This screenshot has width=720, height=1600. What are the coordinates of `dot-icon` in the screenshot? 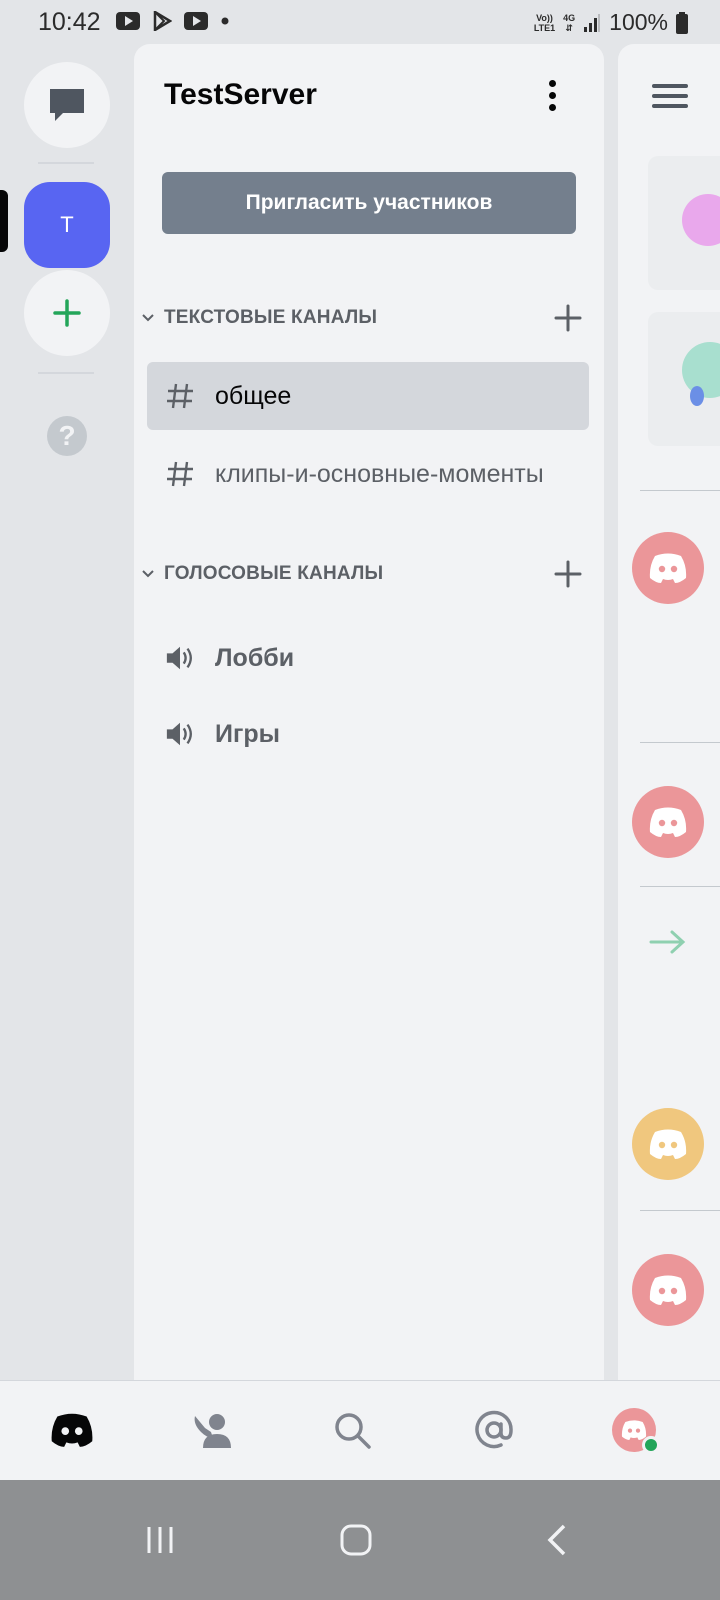 It's located at (225, 21).